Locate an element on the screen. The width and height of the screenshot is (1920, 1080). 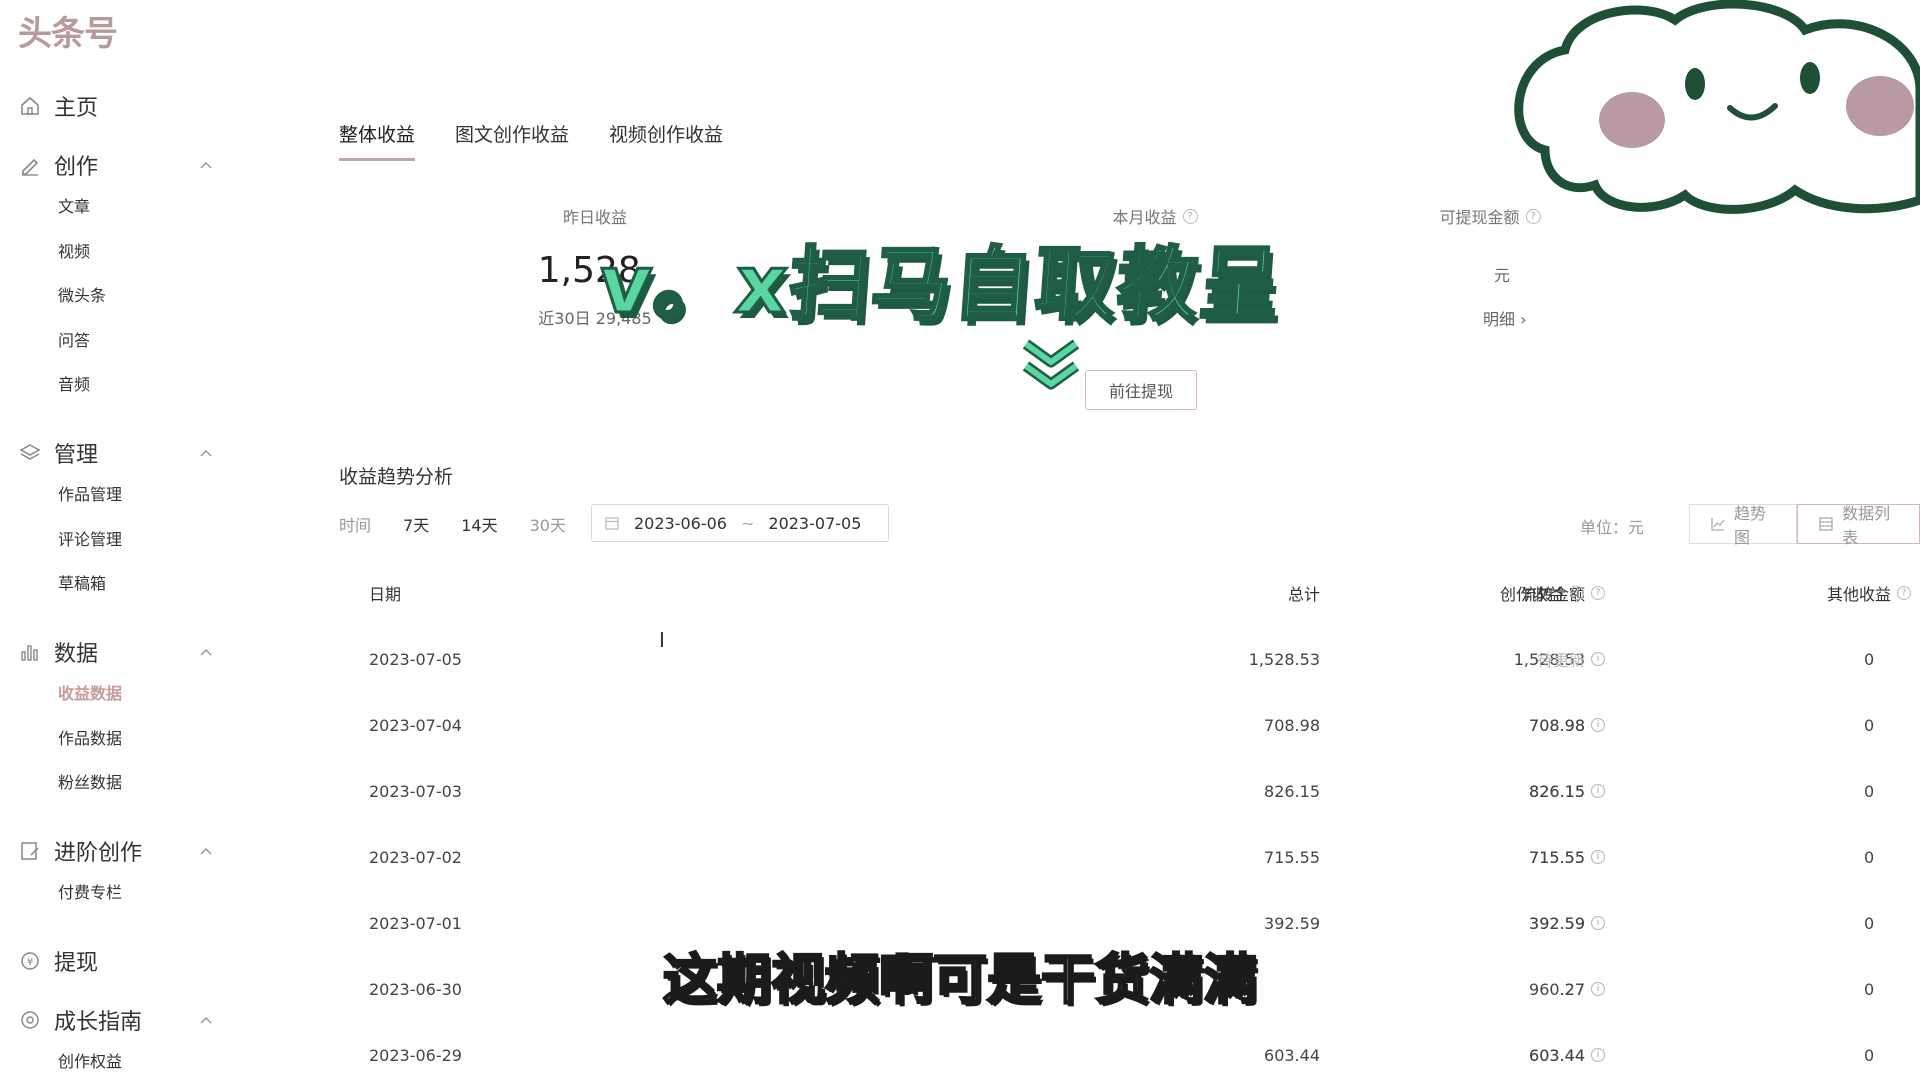
cell-date: 2023-07-04 is located at coordinates (415, 725).